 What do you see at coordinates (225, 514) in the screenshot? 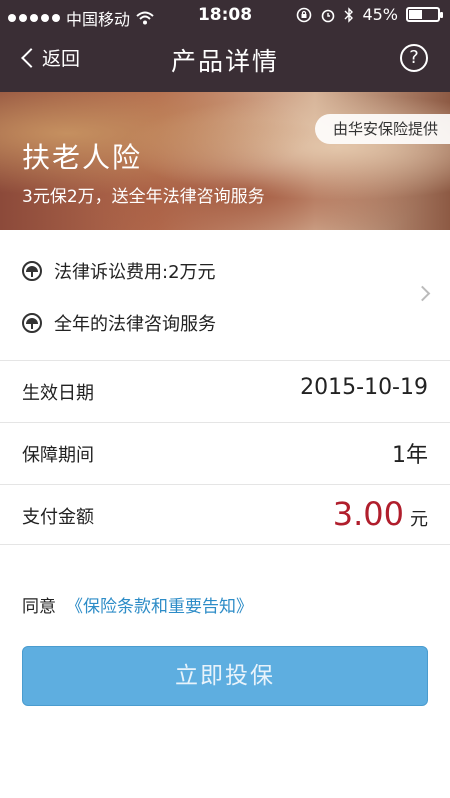
I see `payment-row: 支付金额 3.00 元` at bounding box center [225, 514].